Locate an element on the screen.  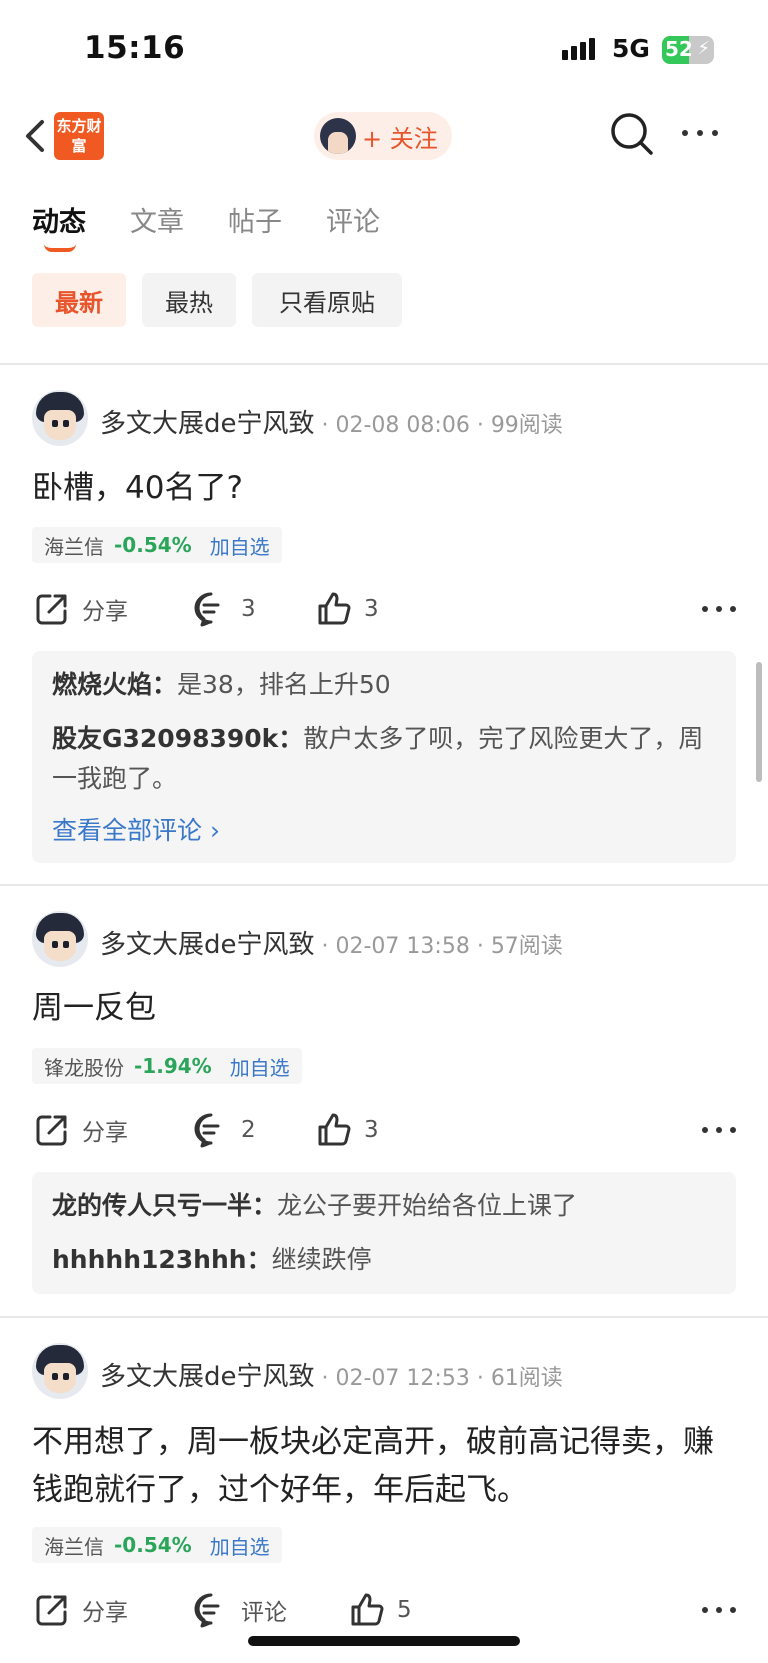
author-mini-avatar is located at coordinates (338, 136).